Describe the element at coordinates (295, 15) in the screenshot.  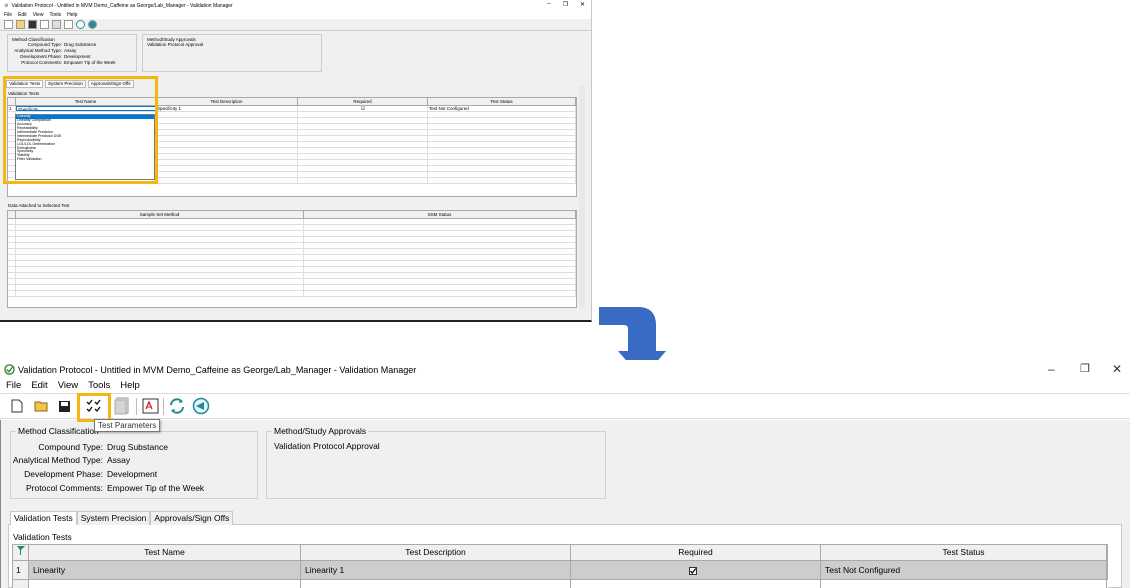
I see `top-menu-bar: File Edit View Tools Help` at that location.